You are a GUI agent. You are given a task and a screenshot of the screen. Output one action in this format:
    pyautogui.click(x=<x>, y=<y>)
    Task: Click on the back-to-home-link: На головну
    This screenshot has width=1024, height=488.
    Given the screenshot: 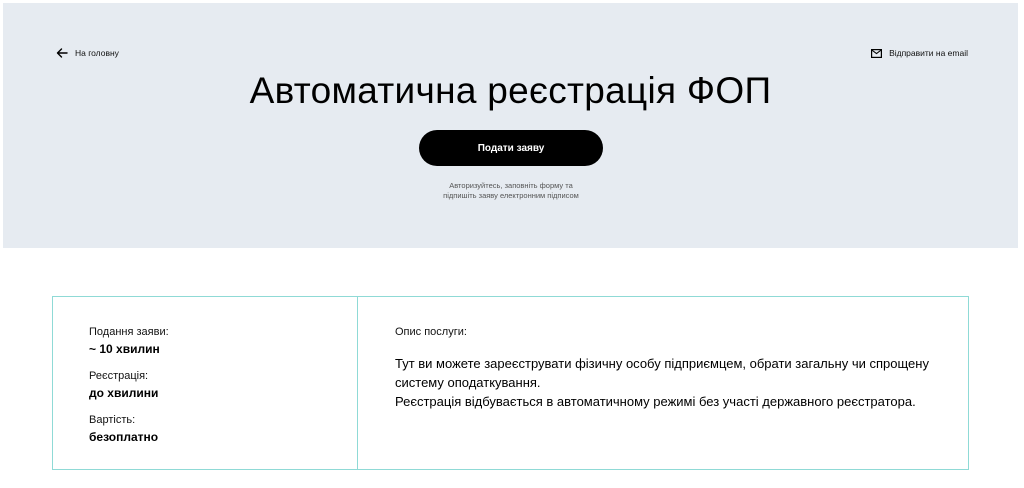 What is the action you would take?
    pyautogui.click(x=87, y=53)
    